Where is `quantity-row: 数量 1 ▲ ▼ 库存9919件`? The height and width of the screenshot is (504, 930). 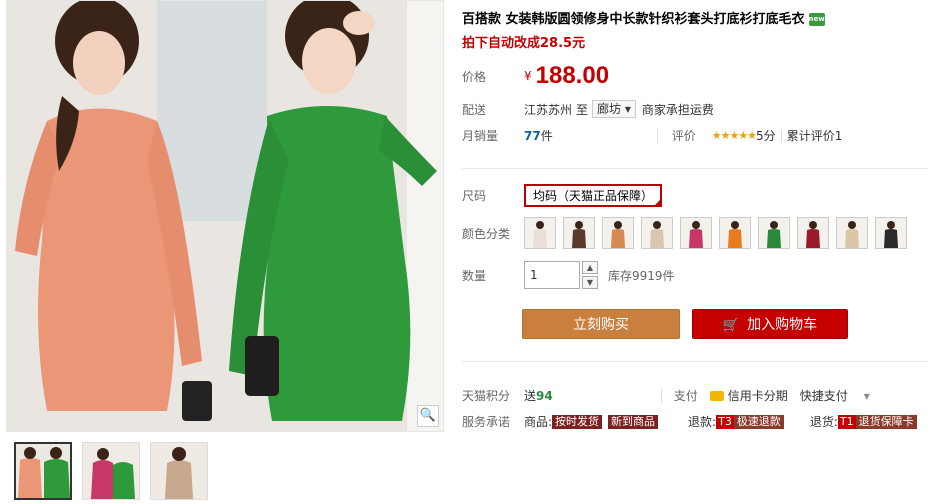 quantity-row: 数量 1 ▲ ▼ 库存9919件 is located at coordinates (568, 275).